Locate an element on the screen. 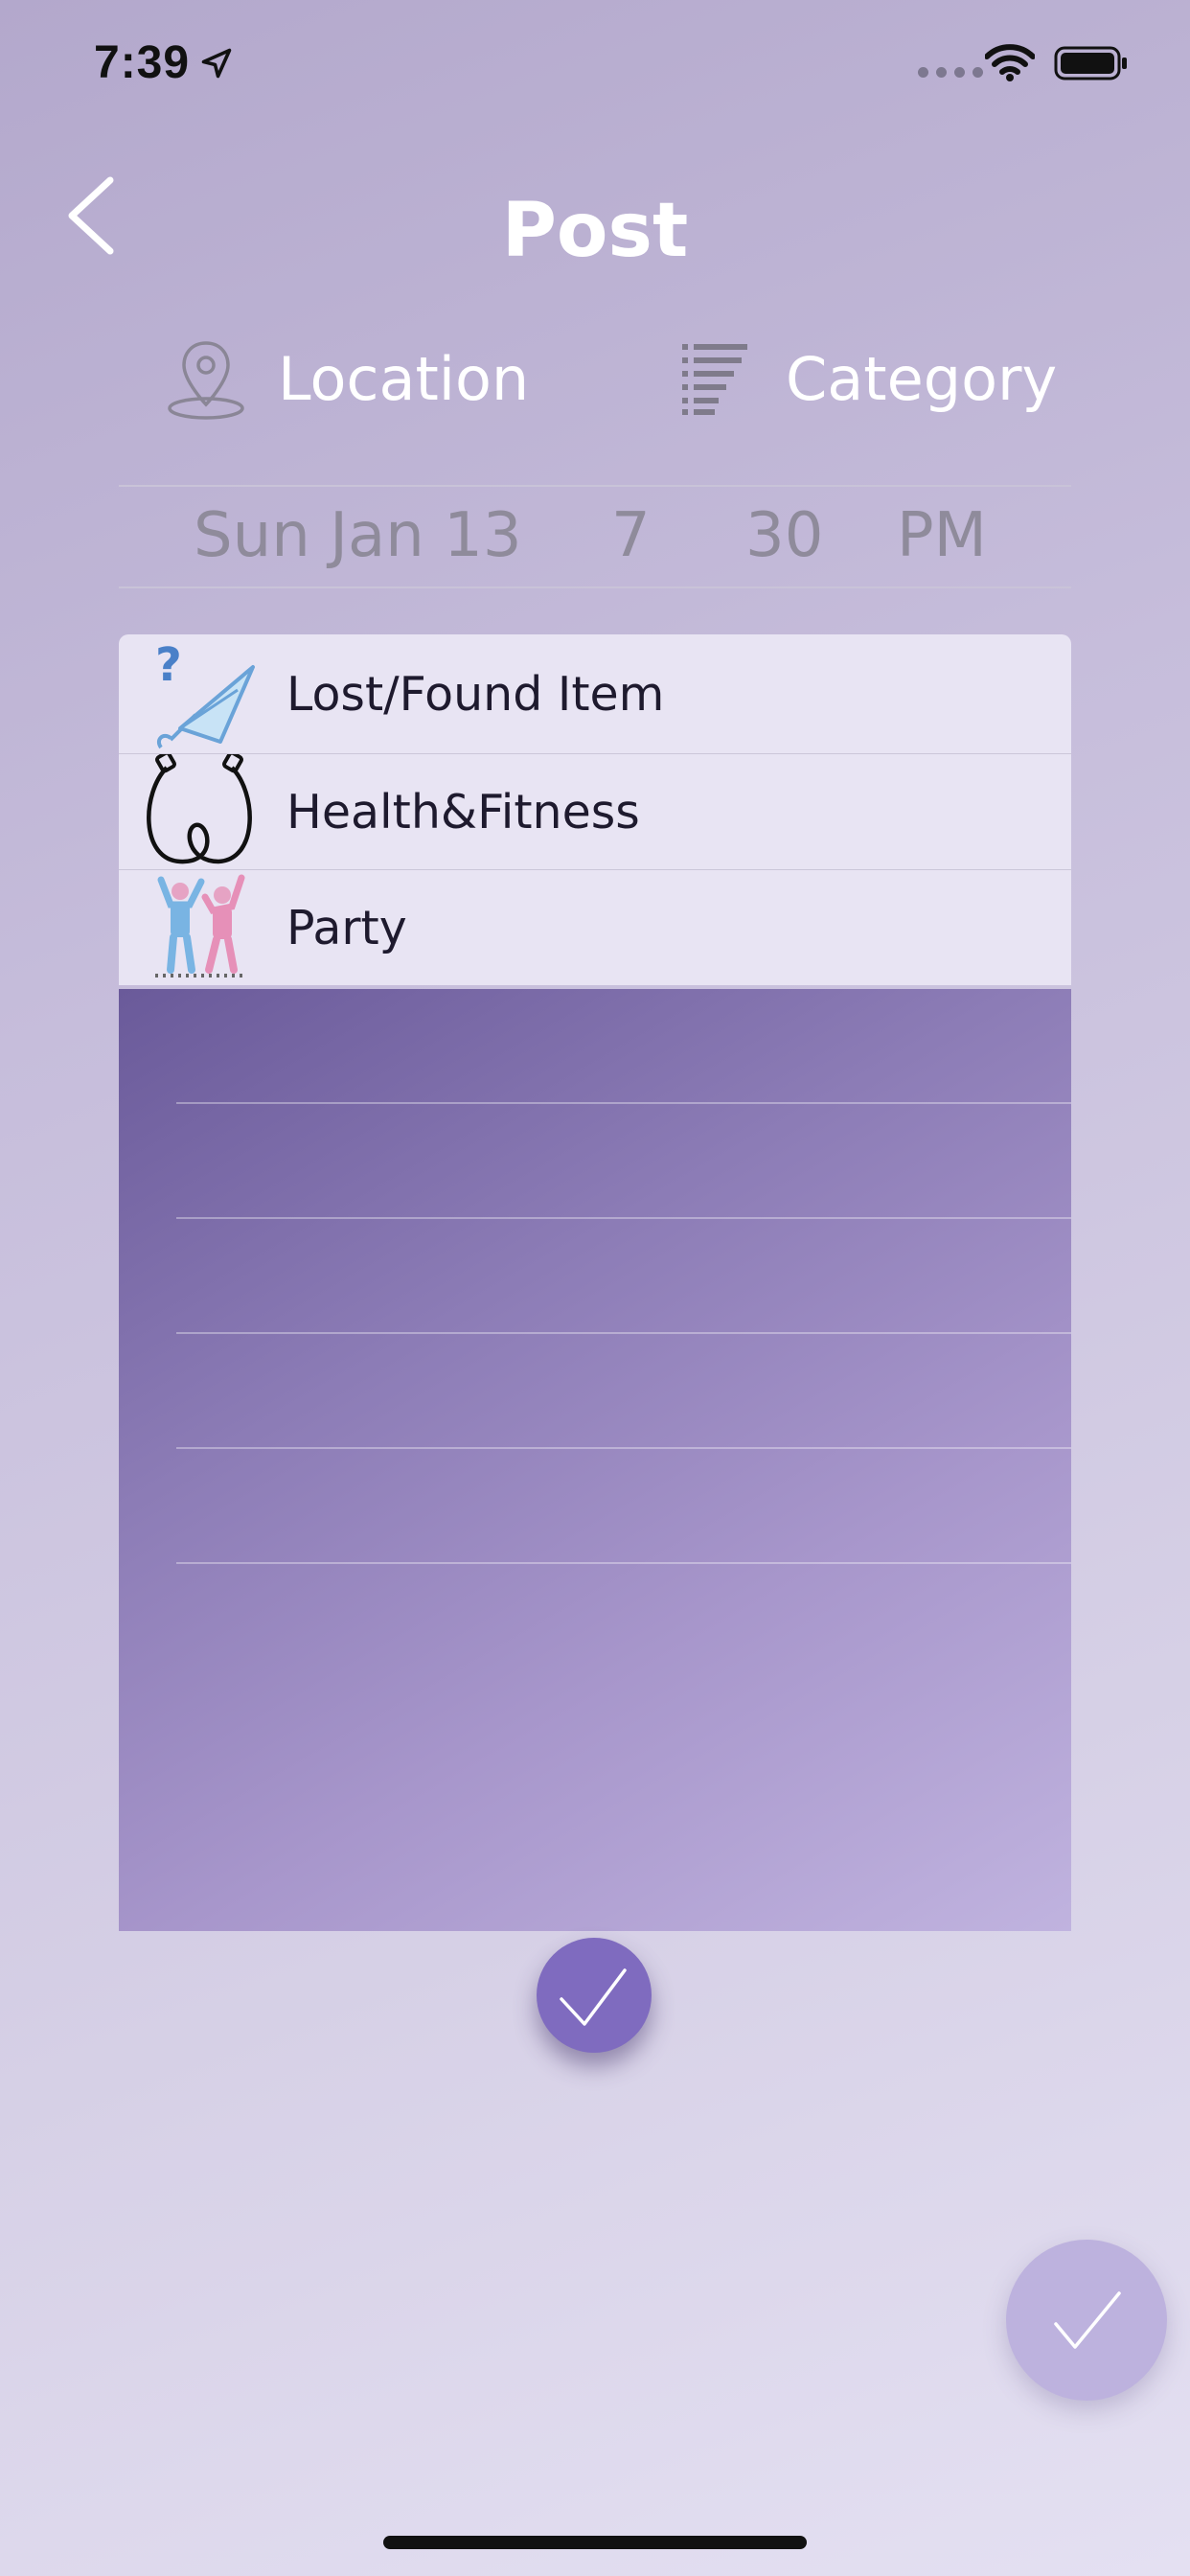  category-label-lost-found: Lost/Found Item is located at coordinates (476, 694).